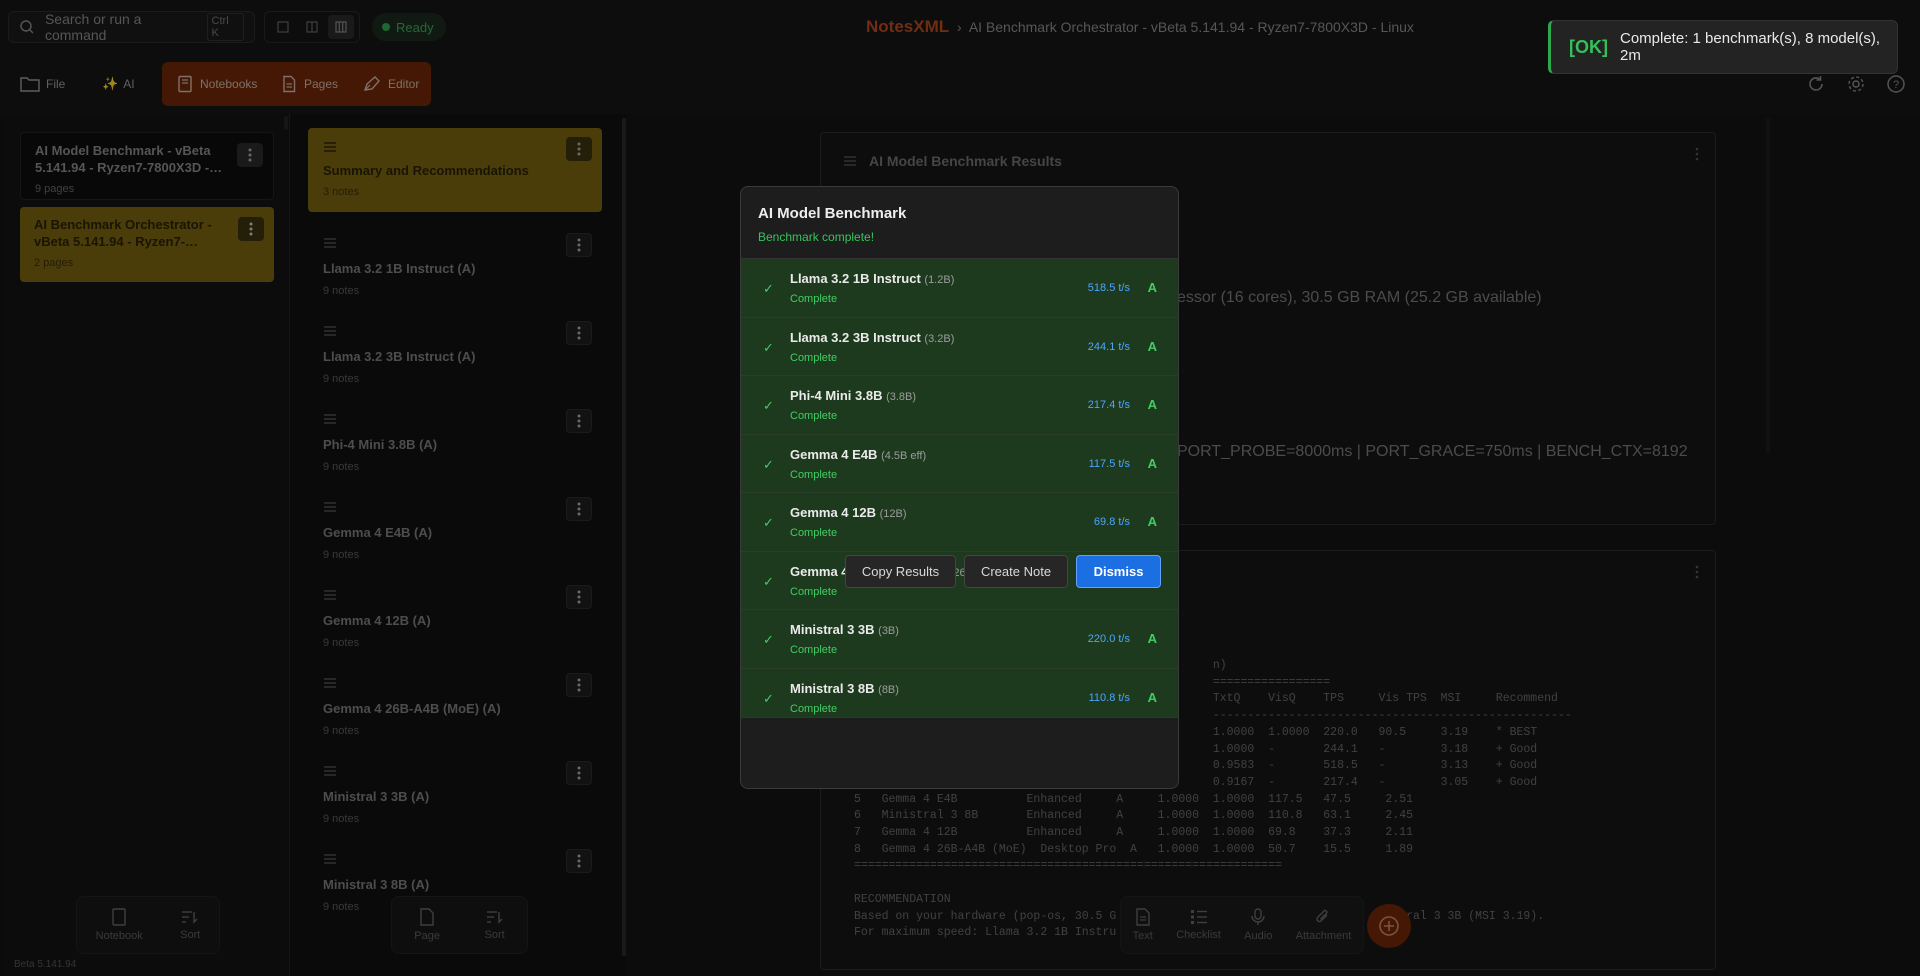 The height and width of the screenshot is (976, 1920). What do you see at coordinates (855, 337) in the screenshot?
I see `model-name-text: Llama 3.2 3B Instruct` at bounding box center [855, 337].